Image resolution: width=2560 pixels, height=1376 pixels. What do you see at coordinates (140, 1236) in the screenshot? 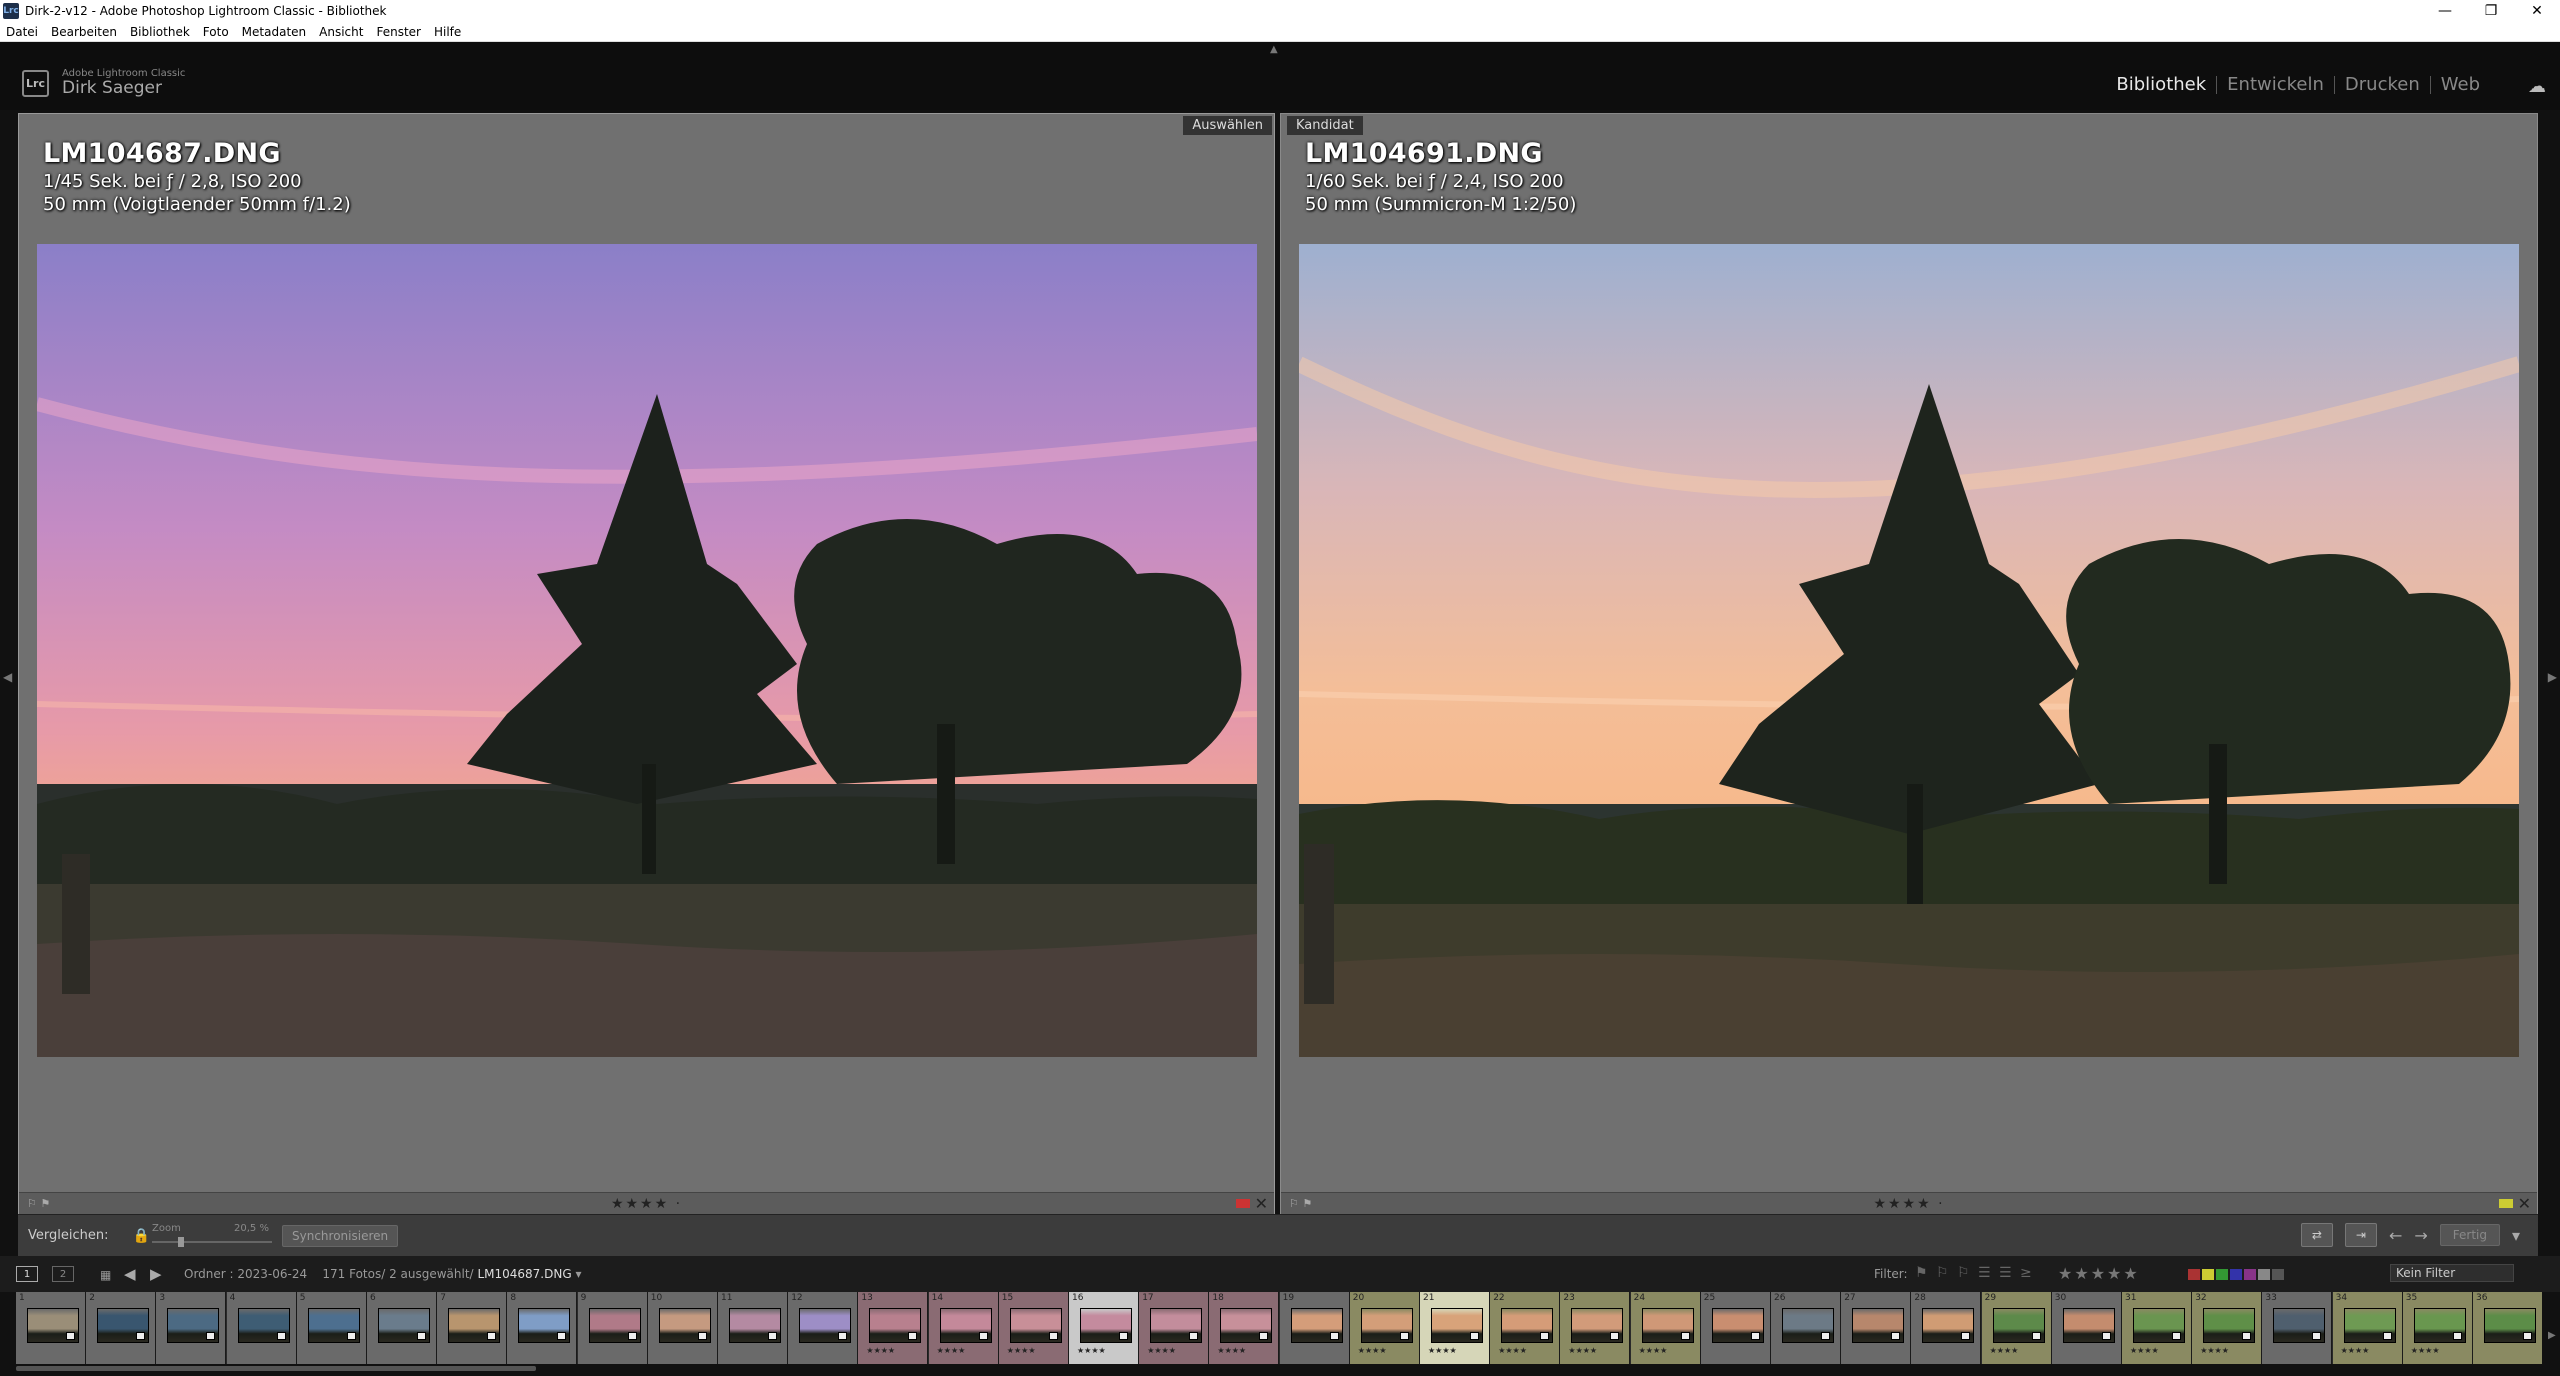
I see `lock-icon: 🔒` at bounding box center [140, 1236].